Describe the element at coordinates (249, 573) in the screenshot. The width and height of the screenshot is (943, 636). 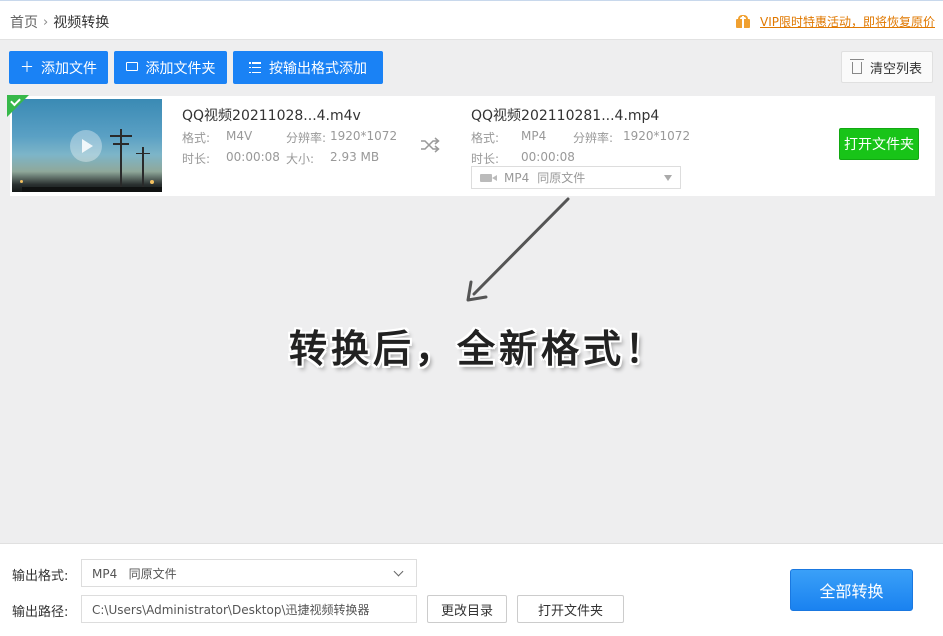
I see `output-format-select: MP4 同原文件` at that location.